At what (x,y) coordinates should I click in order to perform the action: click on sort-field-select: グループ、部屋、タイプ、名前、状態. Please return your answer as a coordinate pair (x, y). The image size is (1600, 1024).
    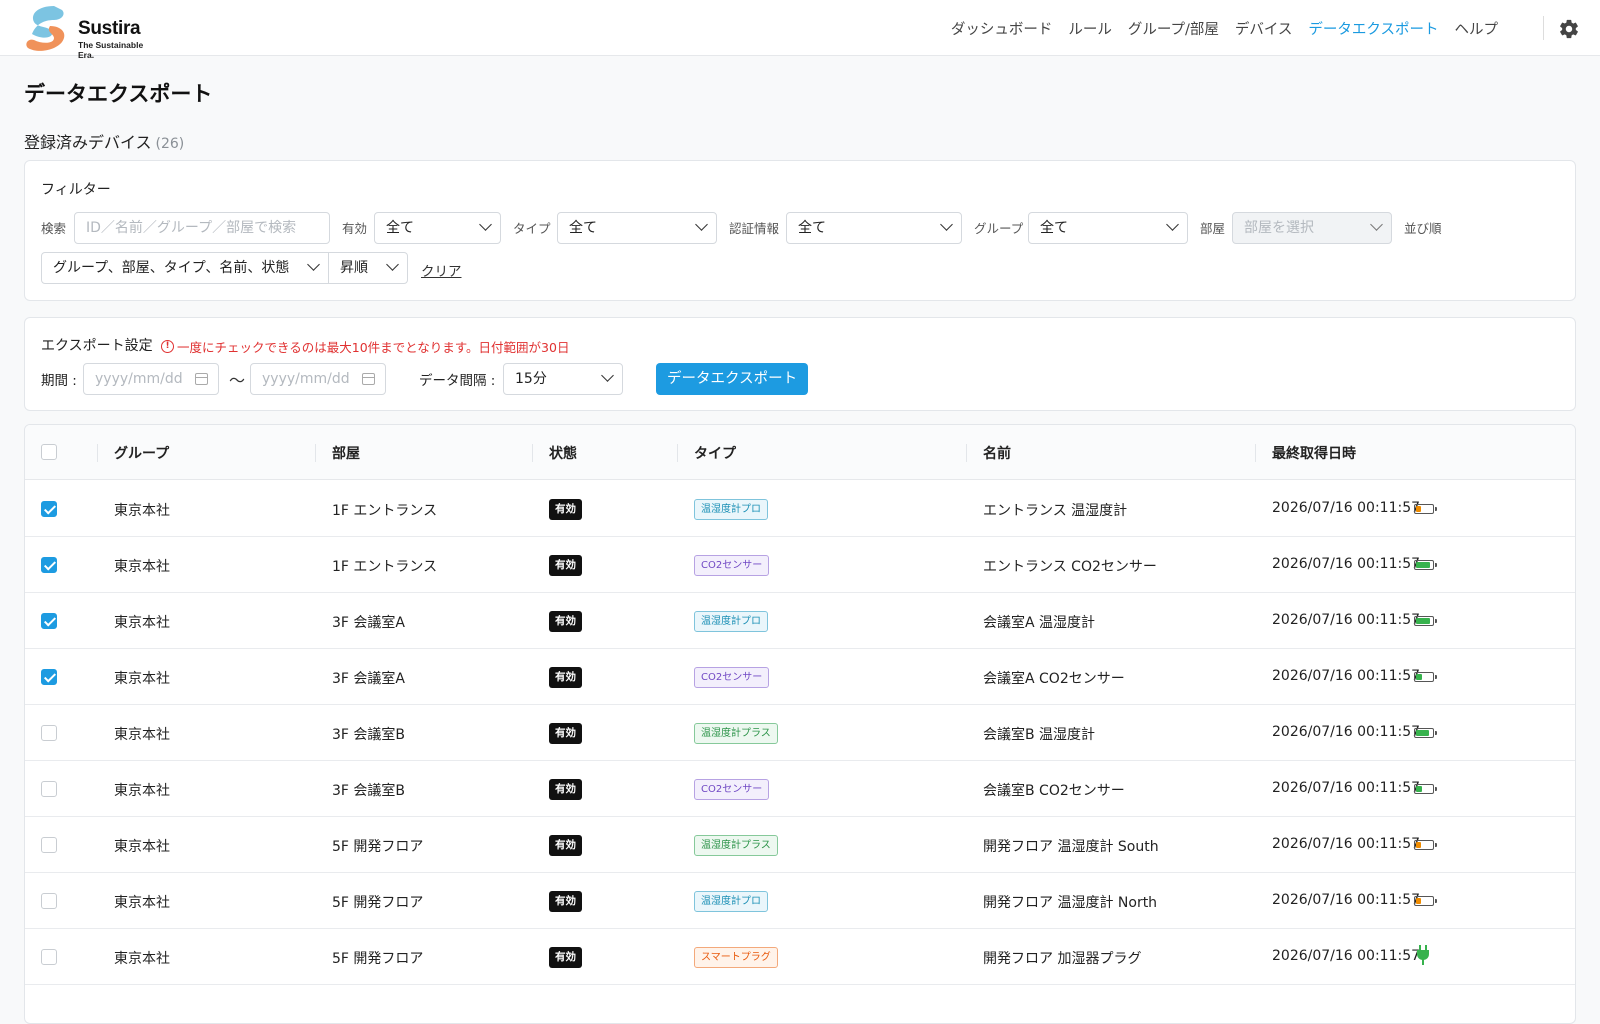
    Looking at the image, I should click on (185, 268).